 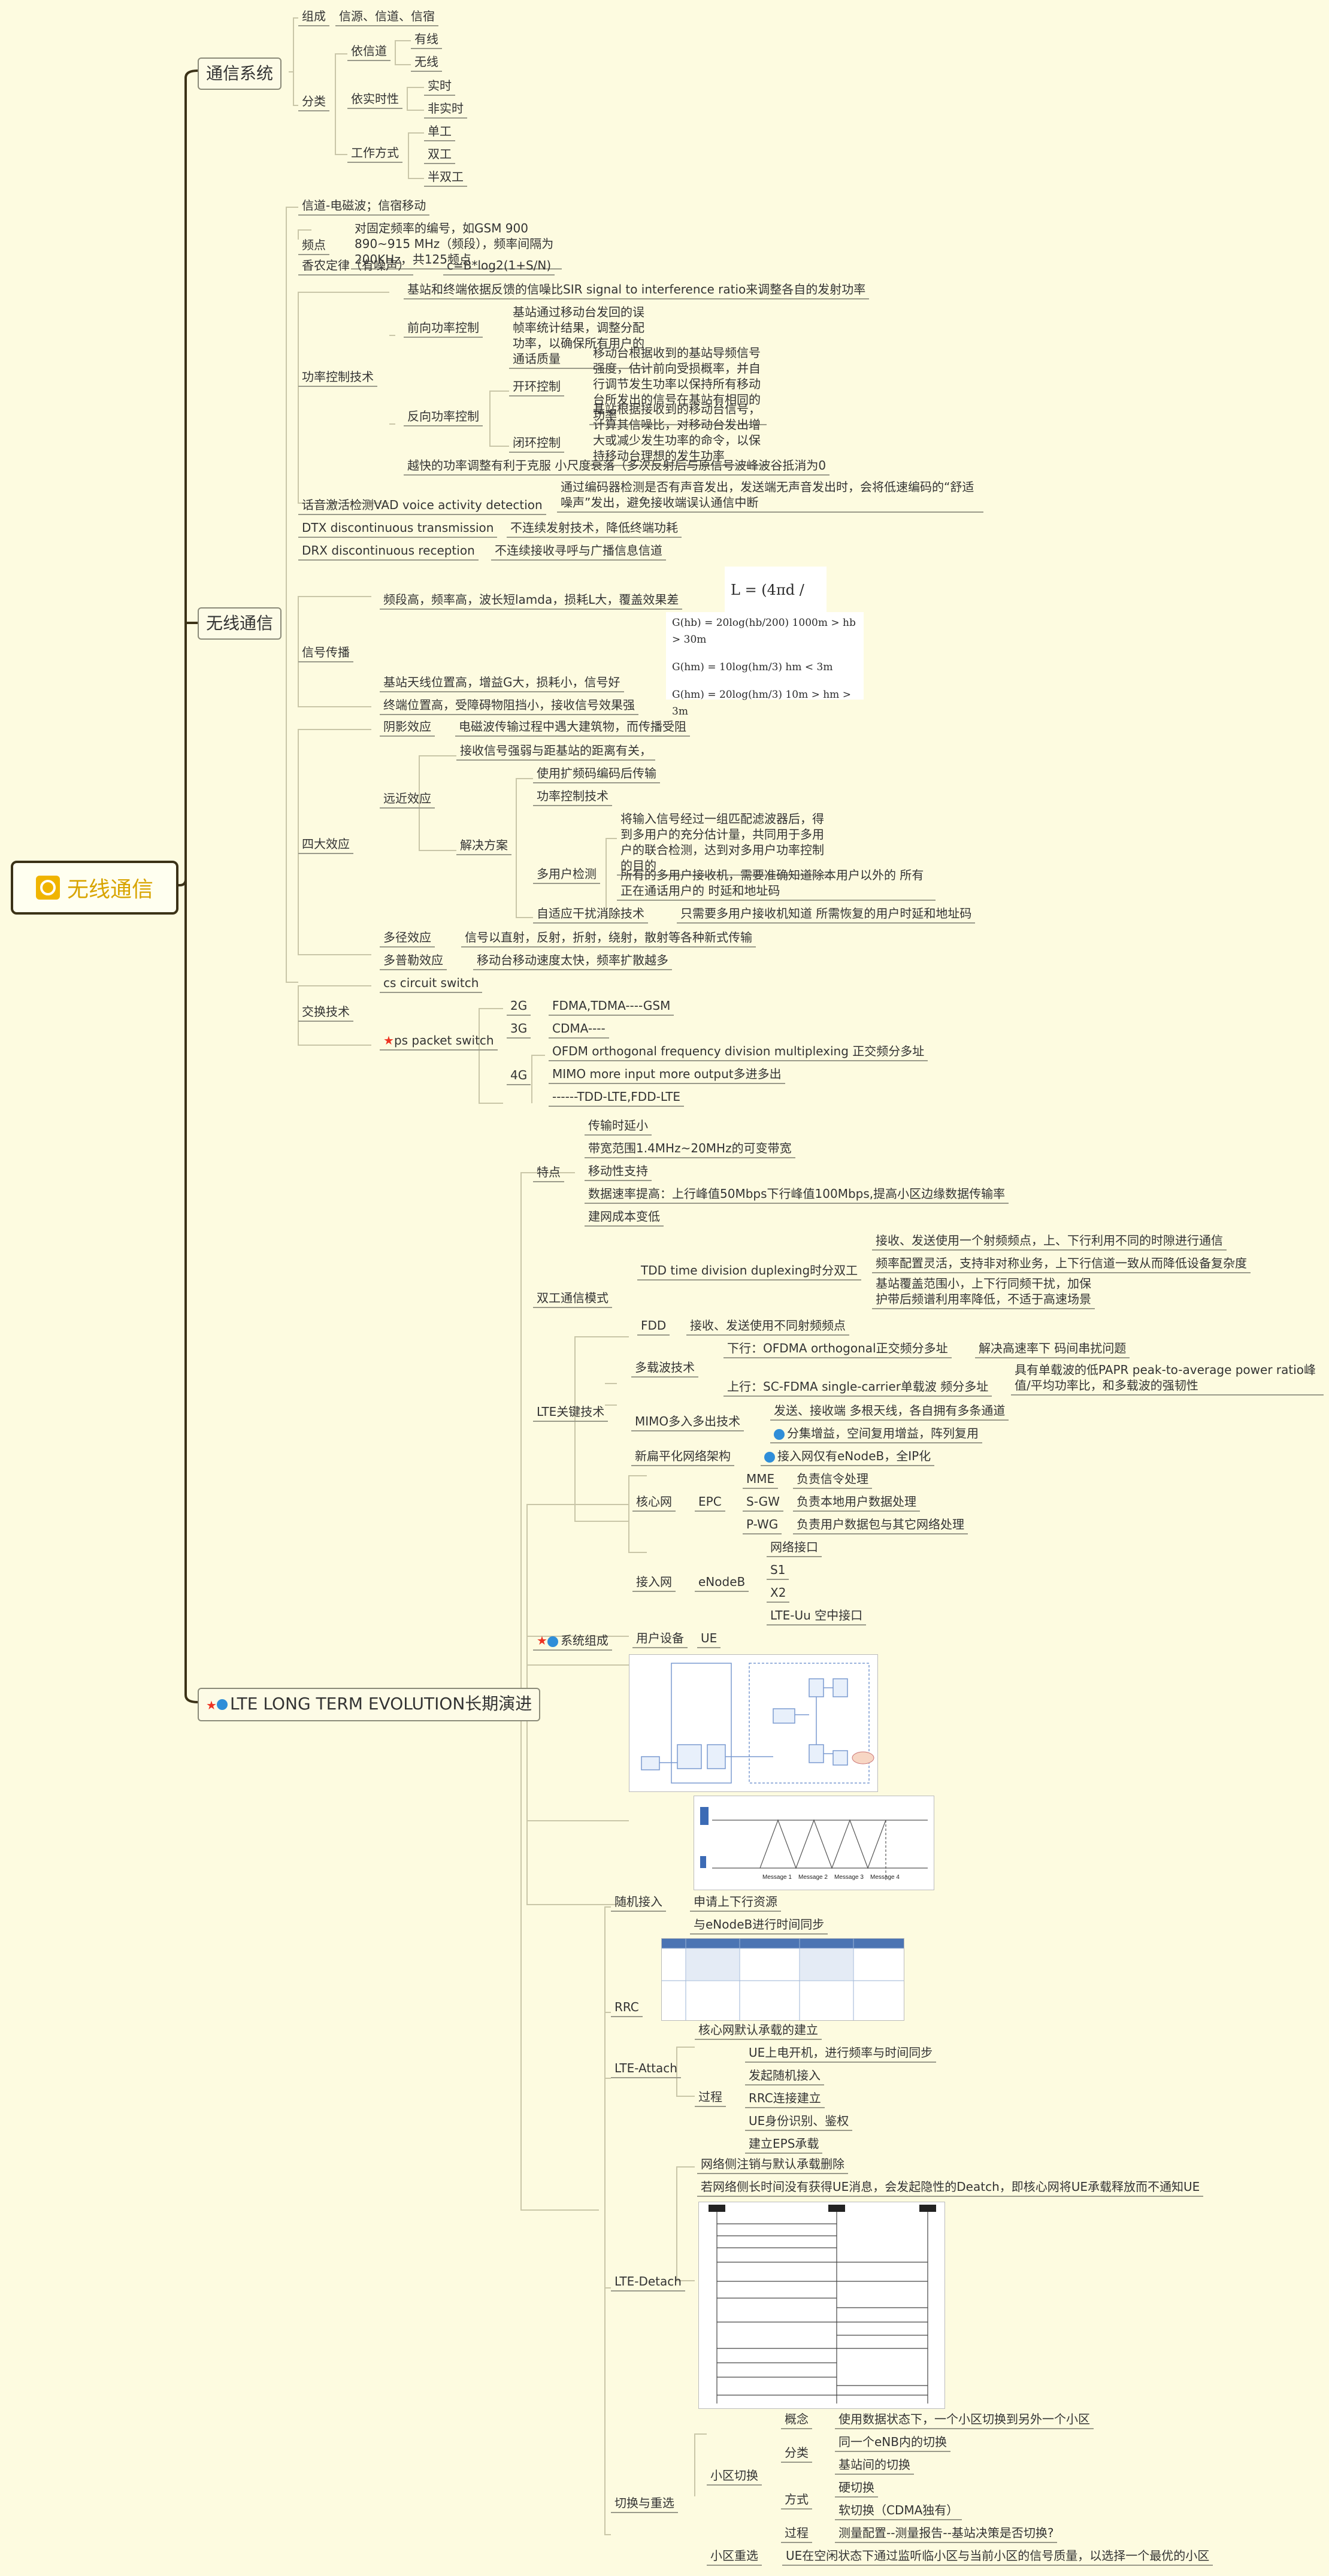 I want to click on node-zishiying: 自适应干扰消除技术, so click(x=590, y=915).